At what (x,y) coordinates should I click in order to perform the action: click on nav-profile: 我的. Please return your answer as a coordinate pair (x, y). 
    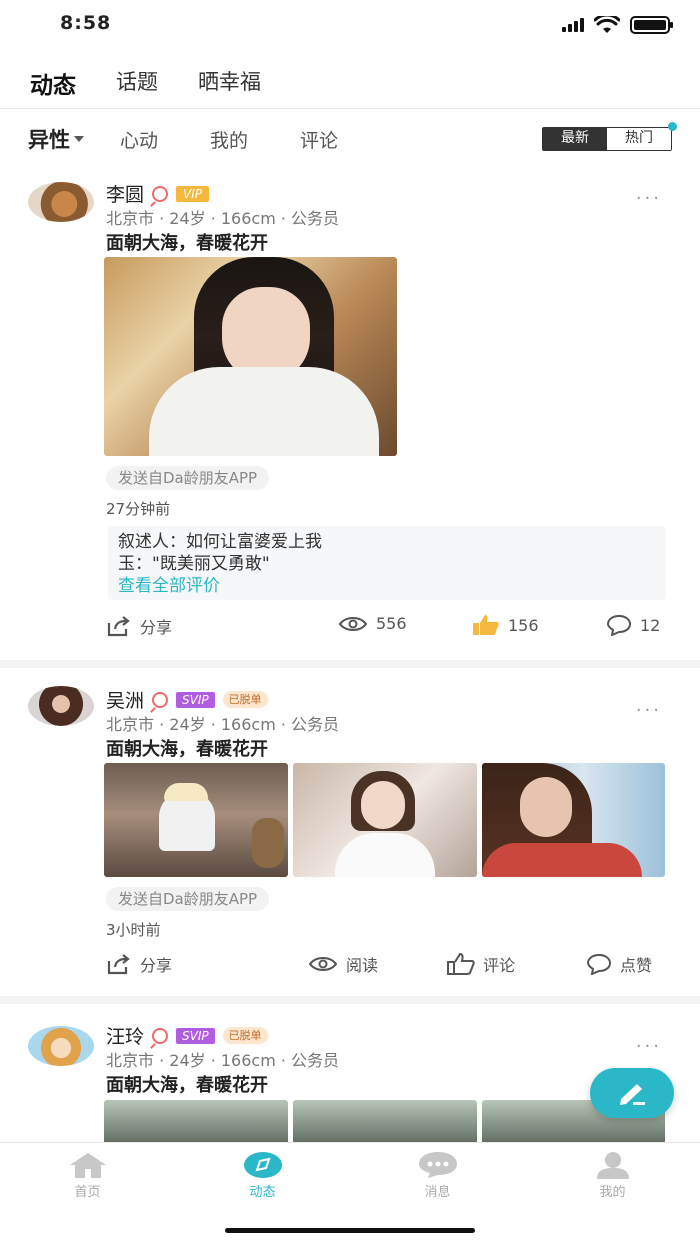
    Looking at the image, I should click on (612, 1172).